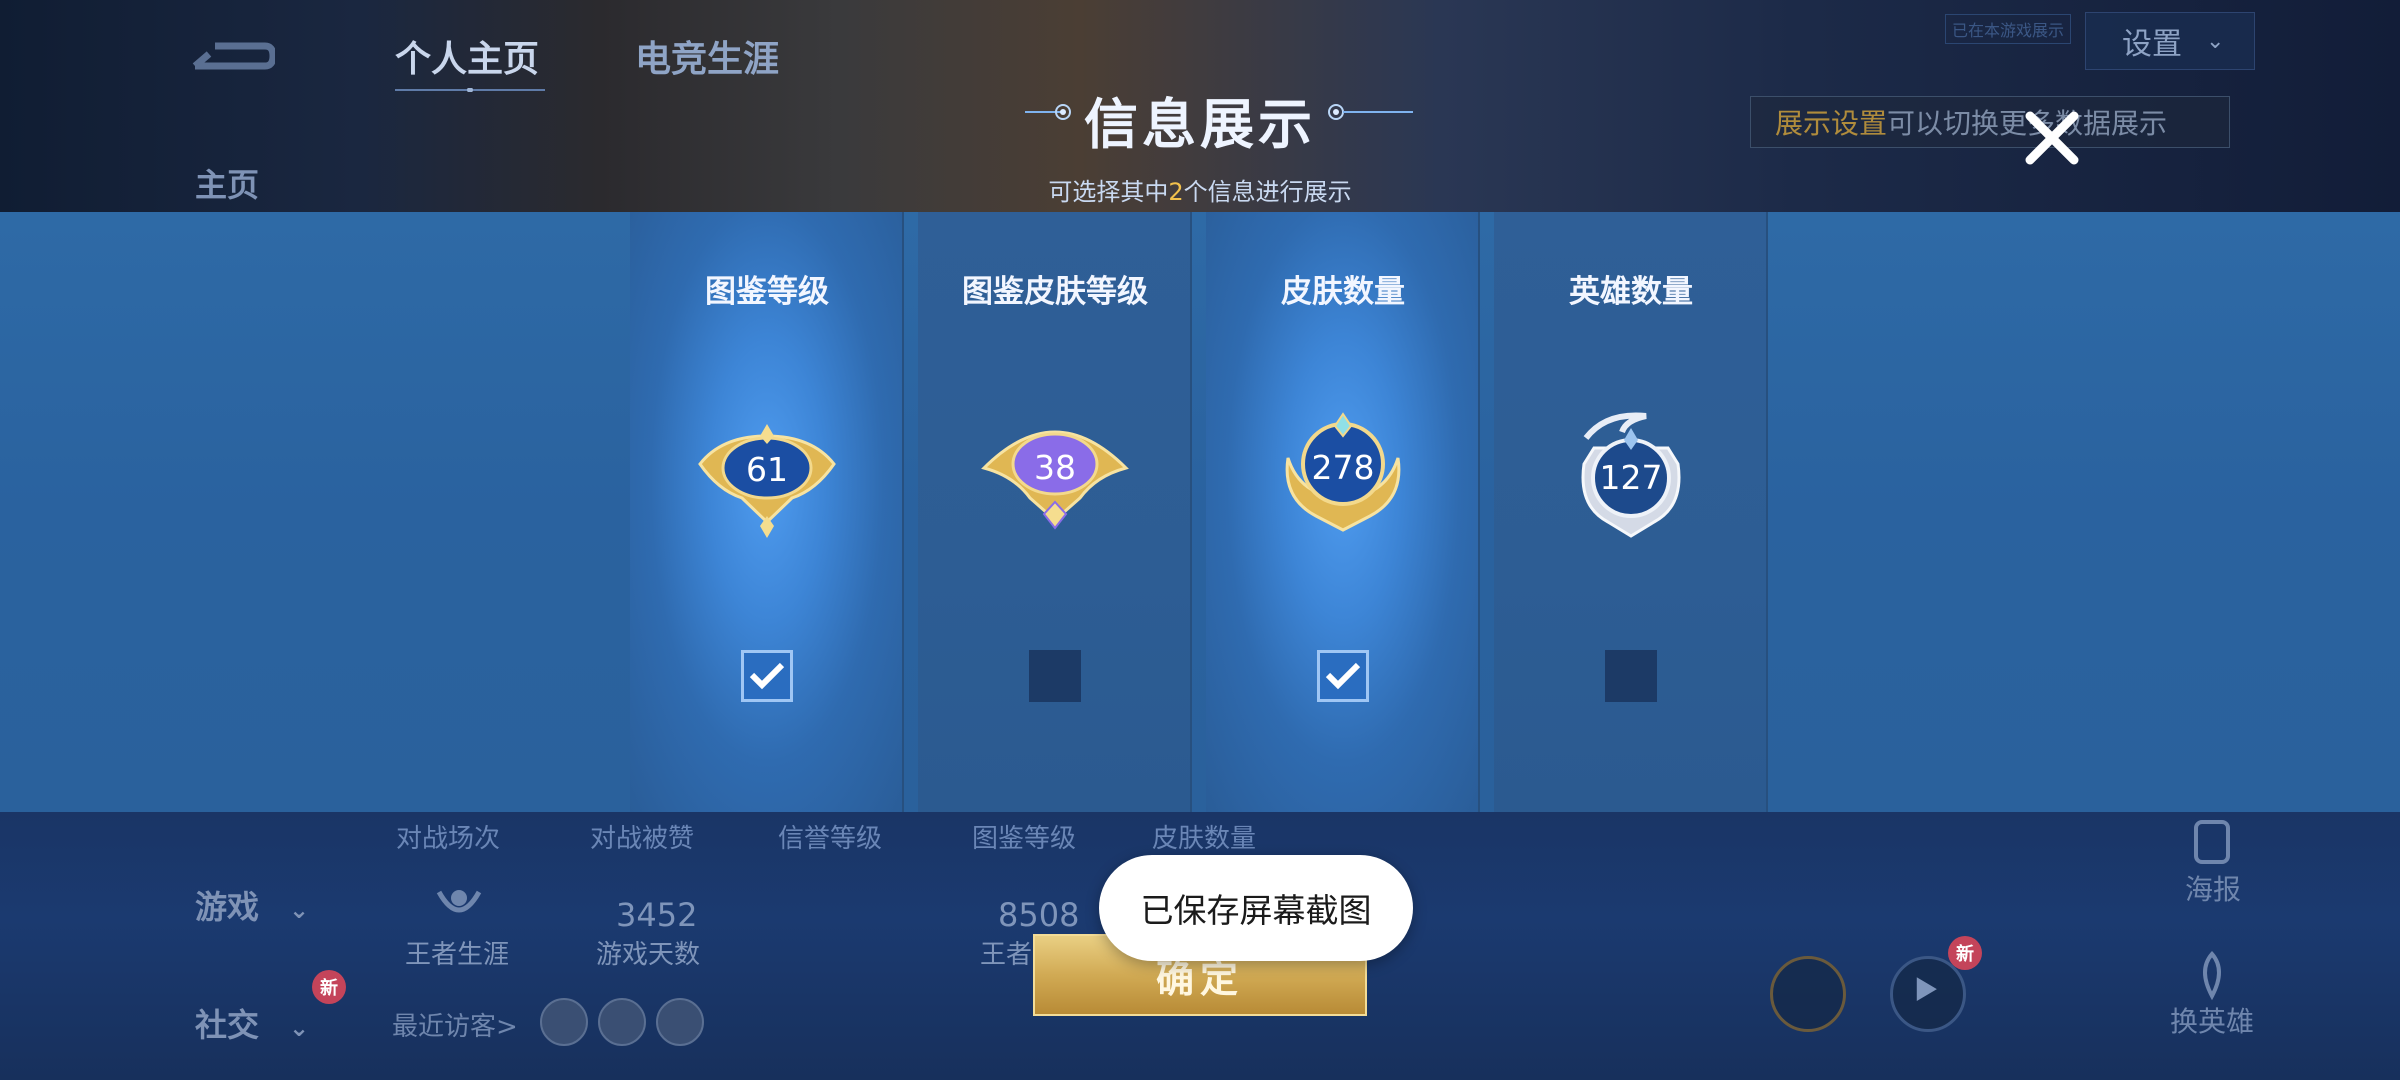 Image resolution: width=2400 pixels, height=1080 pixels. I want to click on sidebar-item-game: 游戏 ⌄, so click(252, 905).